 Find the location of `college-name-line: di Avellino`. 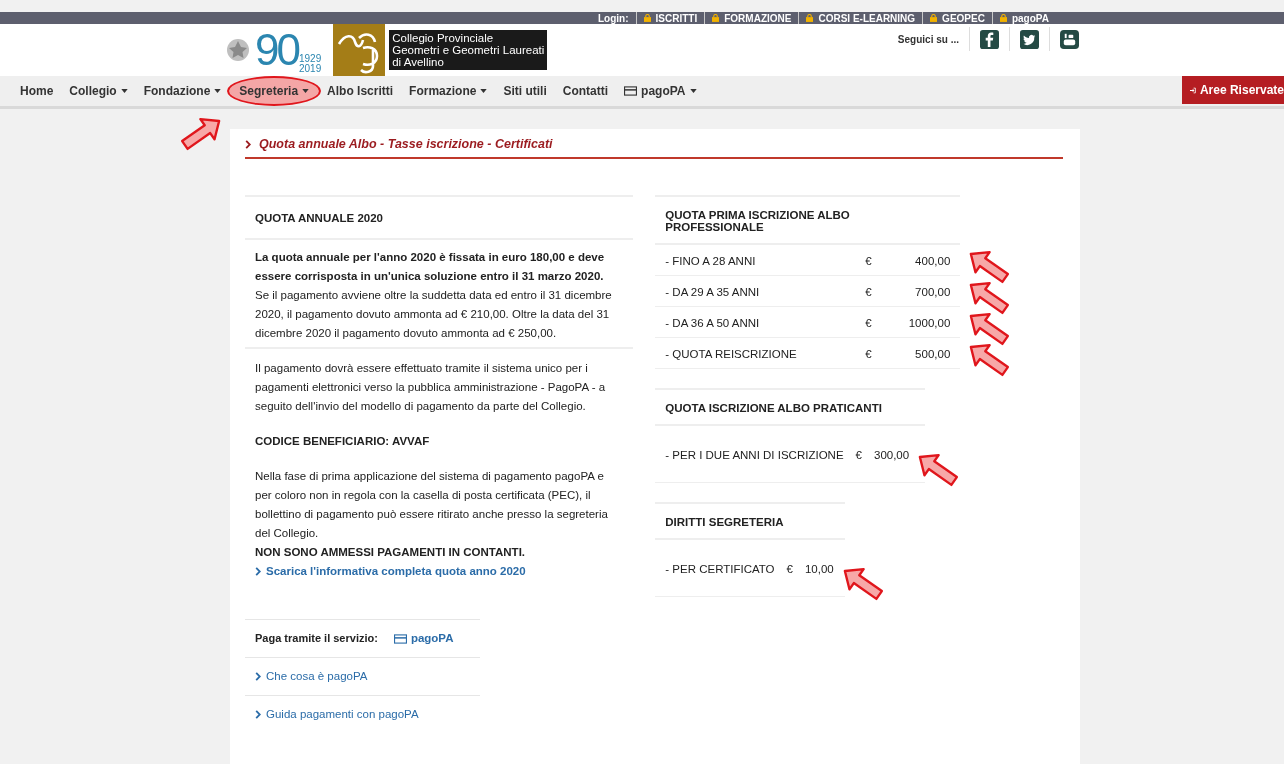

college-name-line: di Avellino is located at coordinates (418, 62).